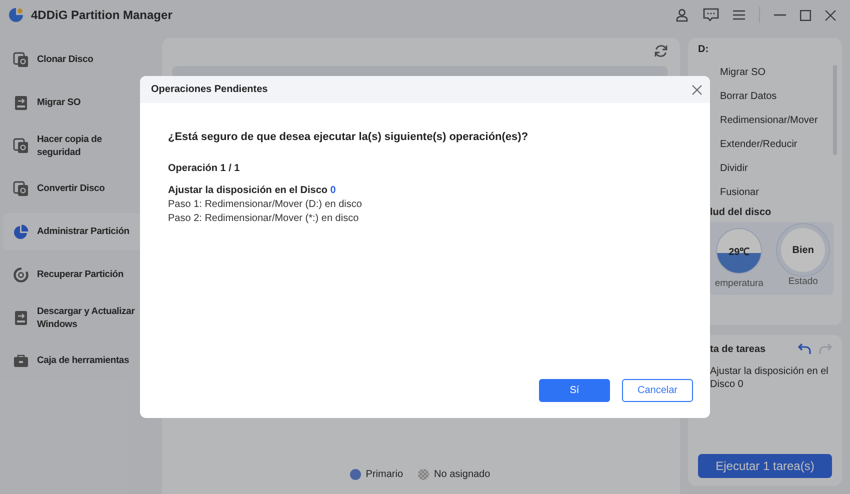  Describe the element at coordinates (803, 281) in the screenshot. I see `gauge-label: Estado` at that location.